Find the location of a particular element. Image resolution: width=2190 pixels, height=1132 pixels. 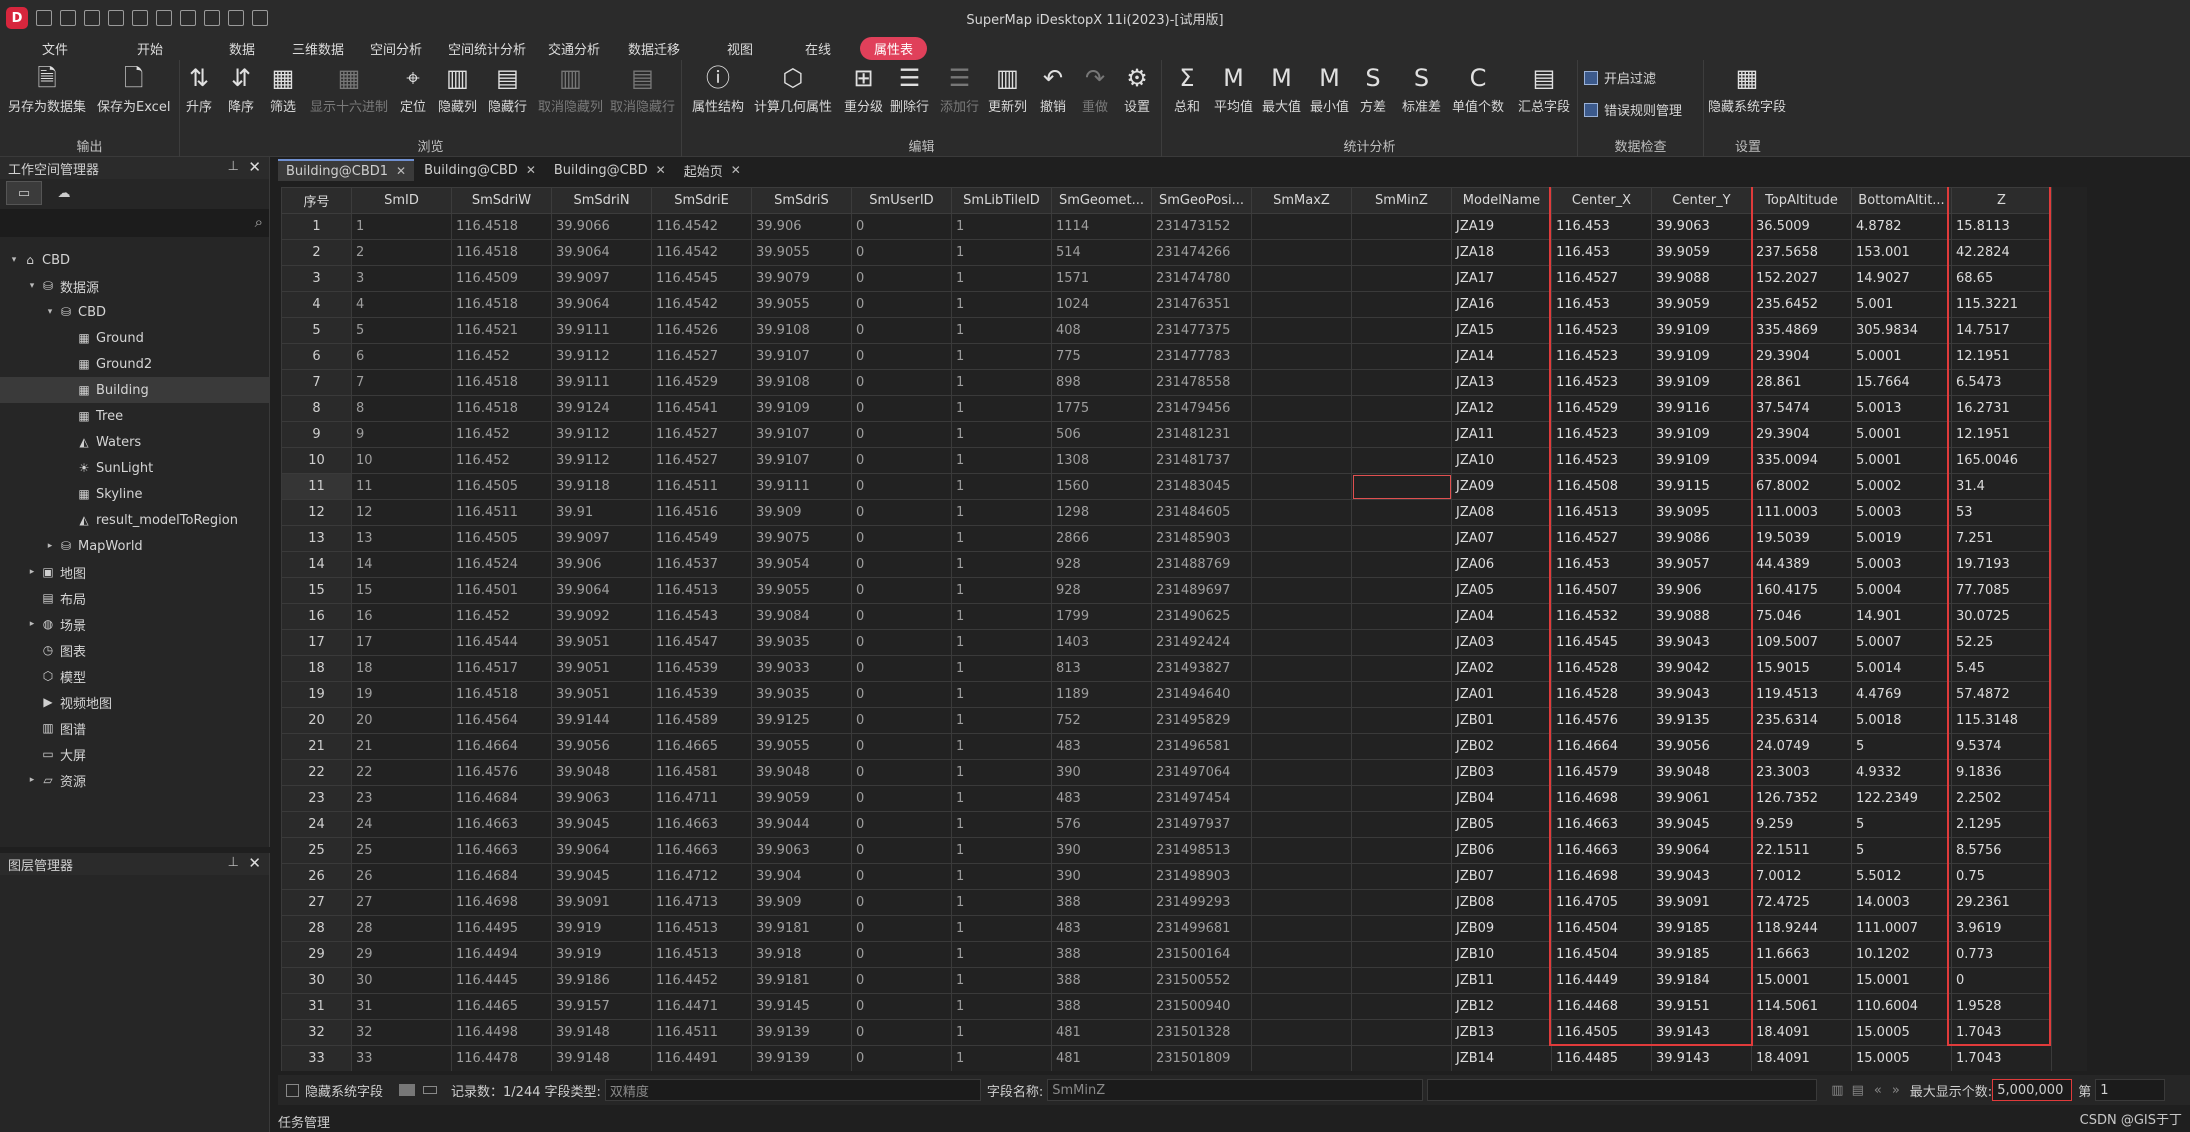

table-cell: 39.9066 is located at coordinates (601, 226).